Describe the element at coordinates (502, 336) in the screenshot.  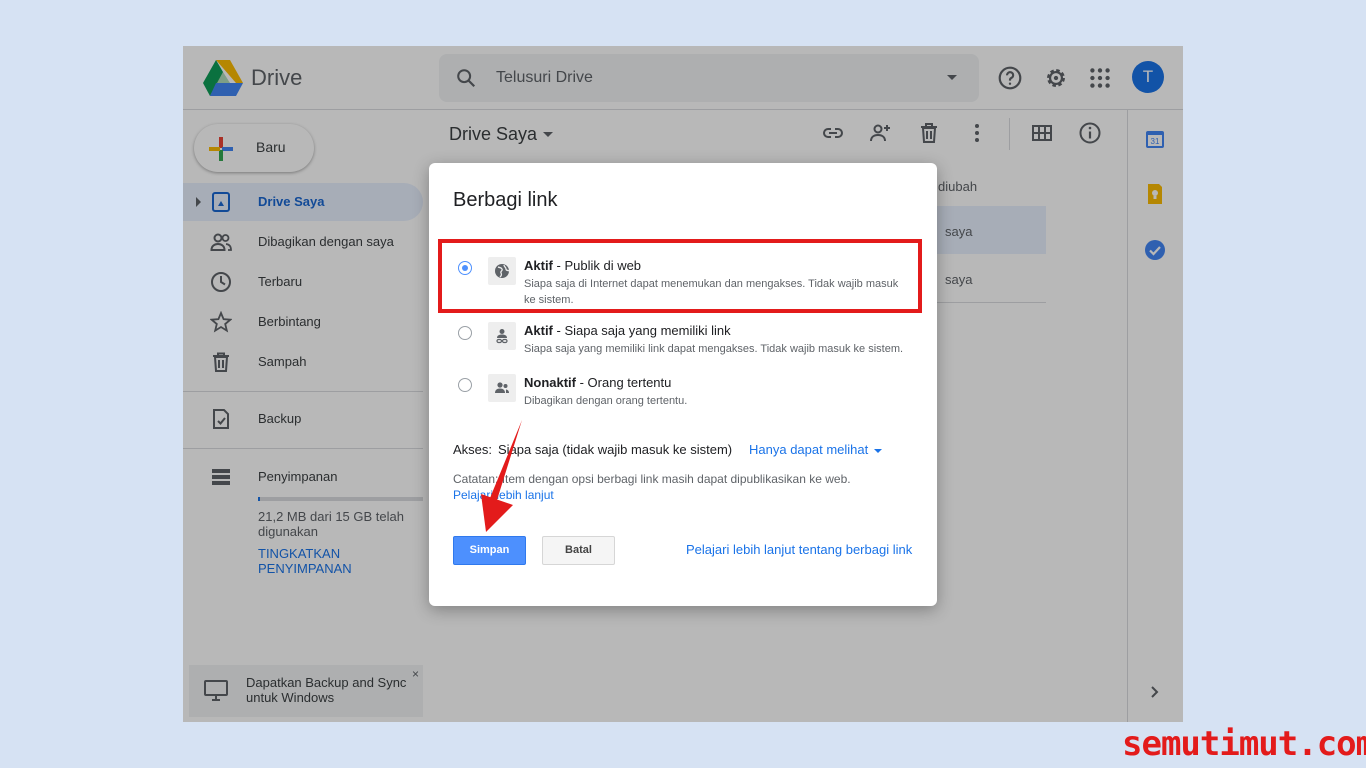
I see `person-link-icon` at that location.